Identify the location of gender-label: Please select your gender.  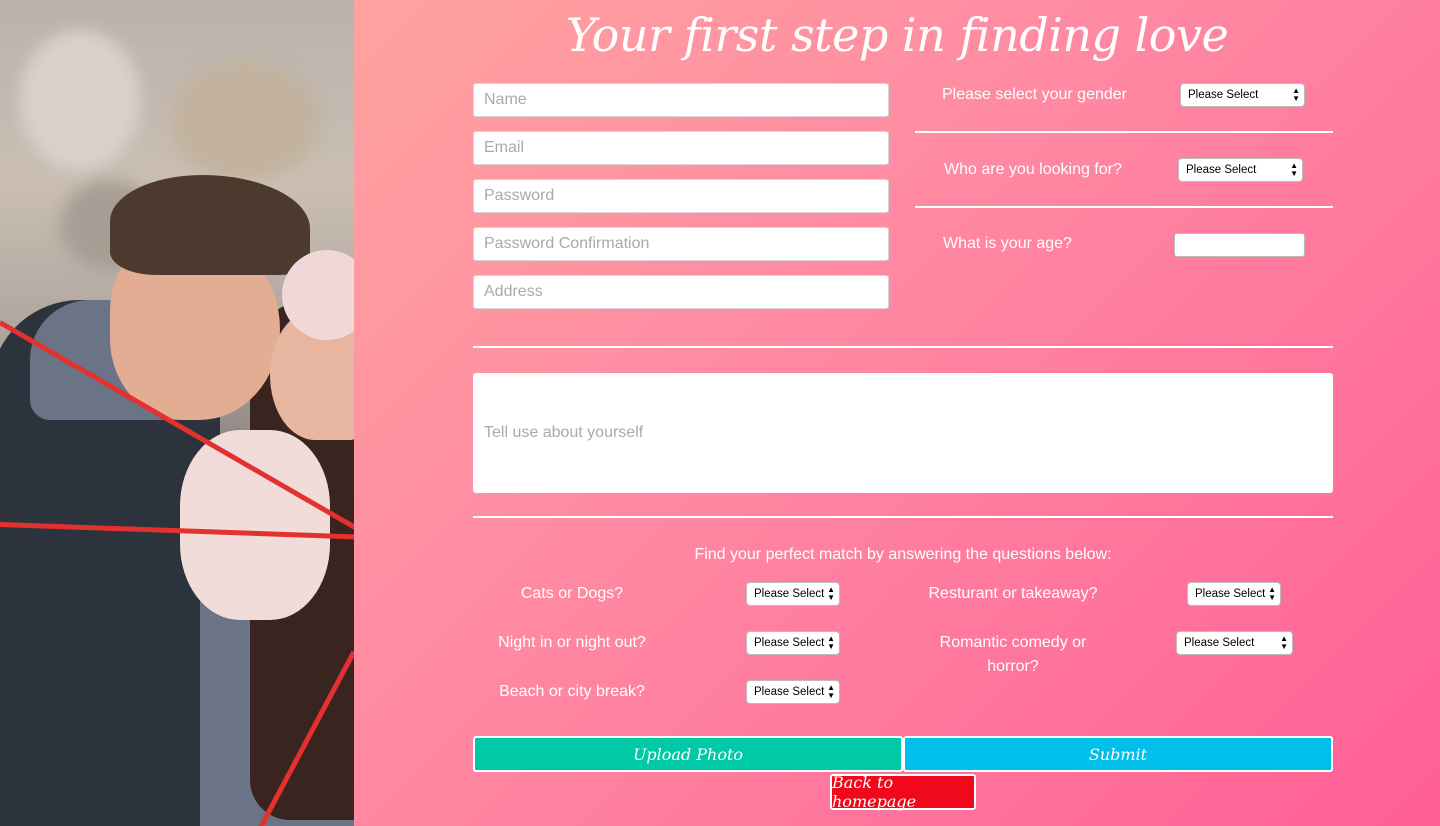
(1034, 94).